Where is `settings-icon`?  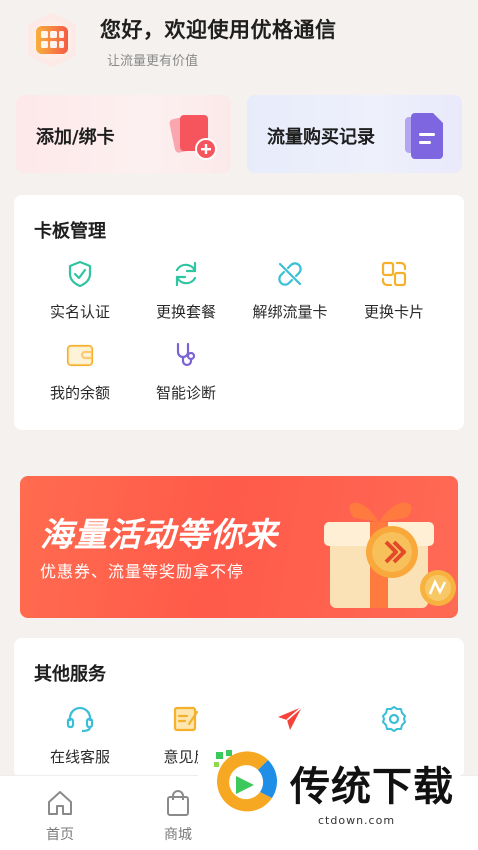 settings-icon is located at coordinates (394, 719).